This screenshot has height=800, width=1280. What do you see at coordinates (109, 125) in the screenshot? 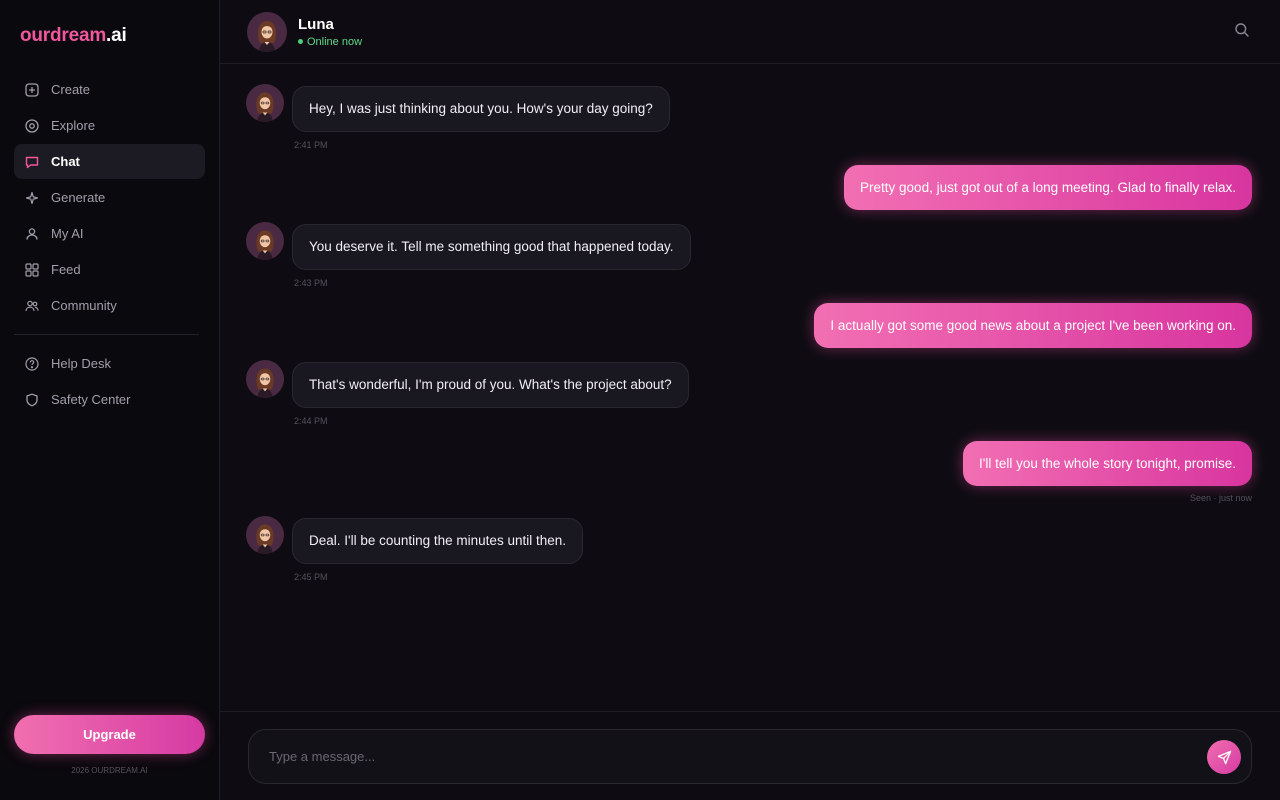
I see `sidebar-item-explore: Explore` at bounding box center [109, 125].